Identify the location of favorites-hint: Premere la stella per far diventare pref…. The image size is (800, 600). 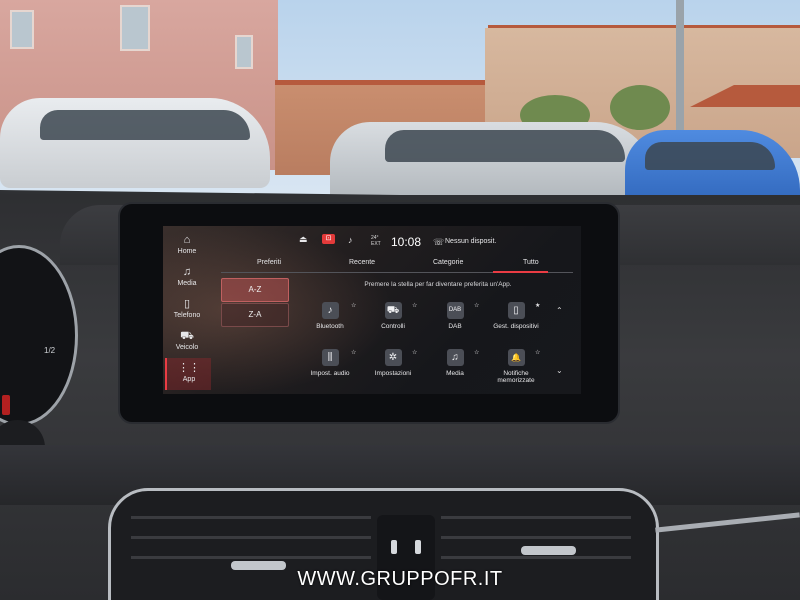
(438, 284).